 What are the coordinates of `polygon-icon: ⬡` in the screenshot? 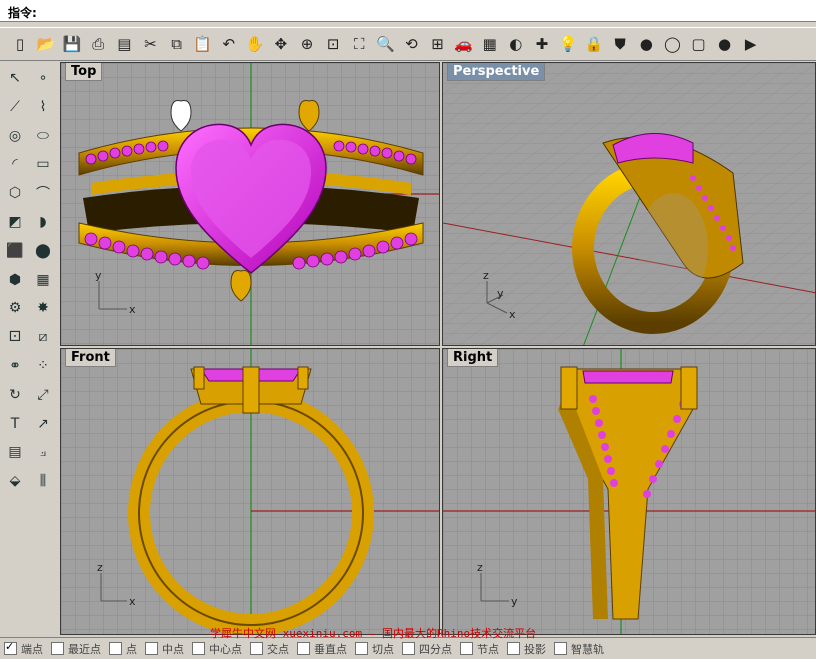 It's located at (15, 193).